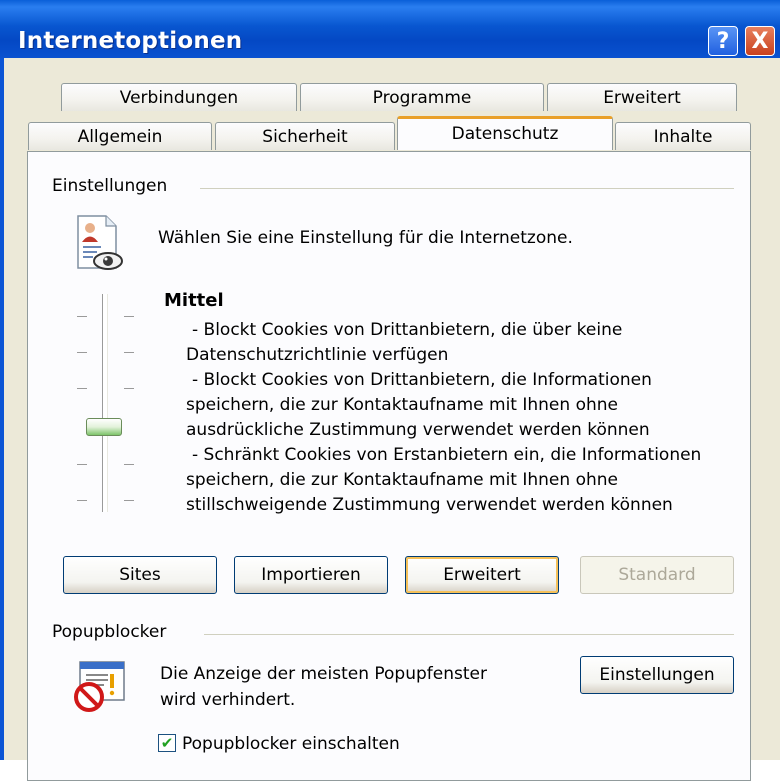 This screenshot has width=780, height=781. I want to click on window-title: Internetoptionen, so click(130, 41).